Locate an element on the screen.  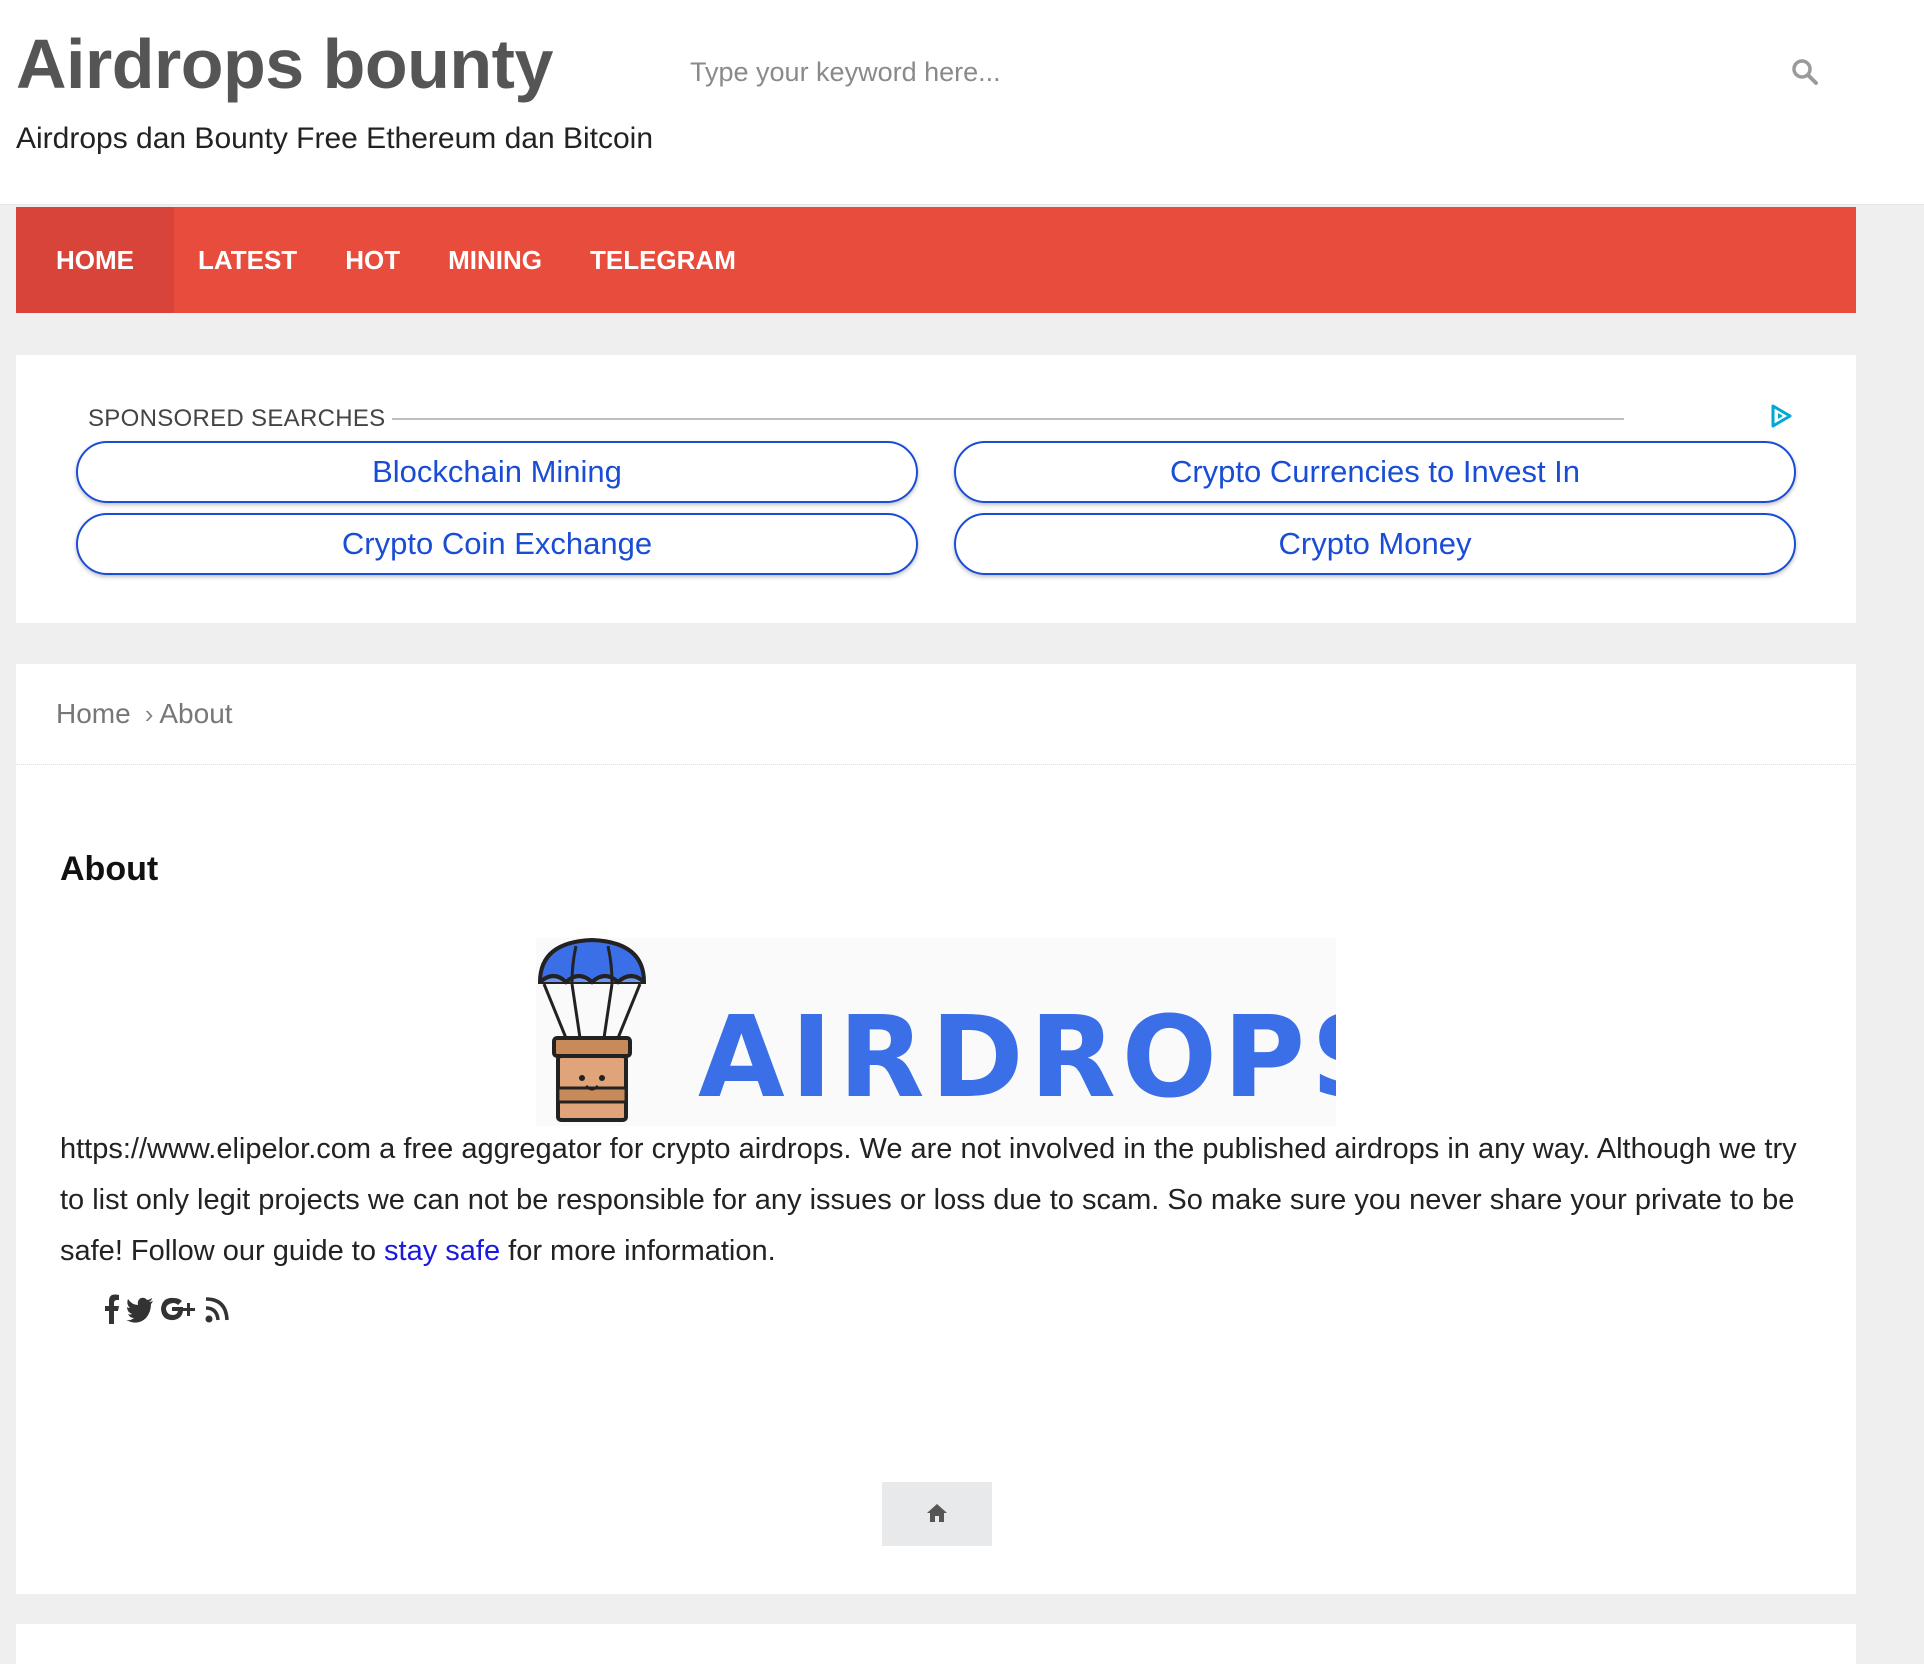
ad-link-button: Crypto Money is located at coordinates (1375, 544).